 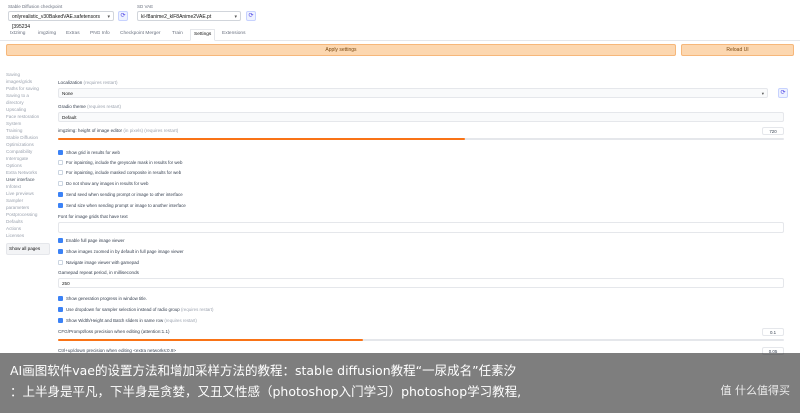 What do you see at coordinates (102, 262) in the screenshot?
I see `gamepad-nav-label: Navigate image viewer with gamepad` at bounding box center [102, 262].